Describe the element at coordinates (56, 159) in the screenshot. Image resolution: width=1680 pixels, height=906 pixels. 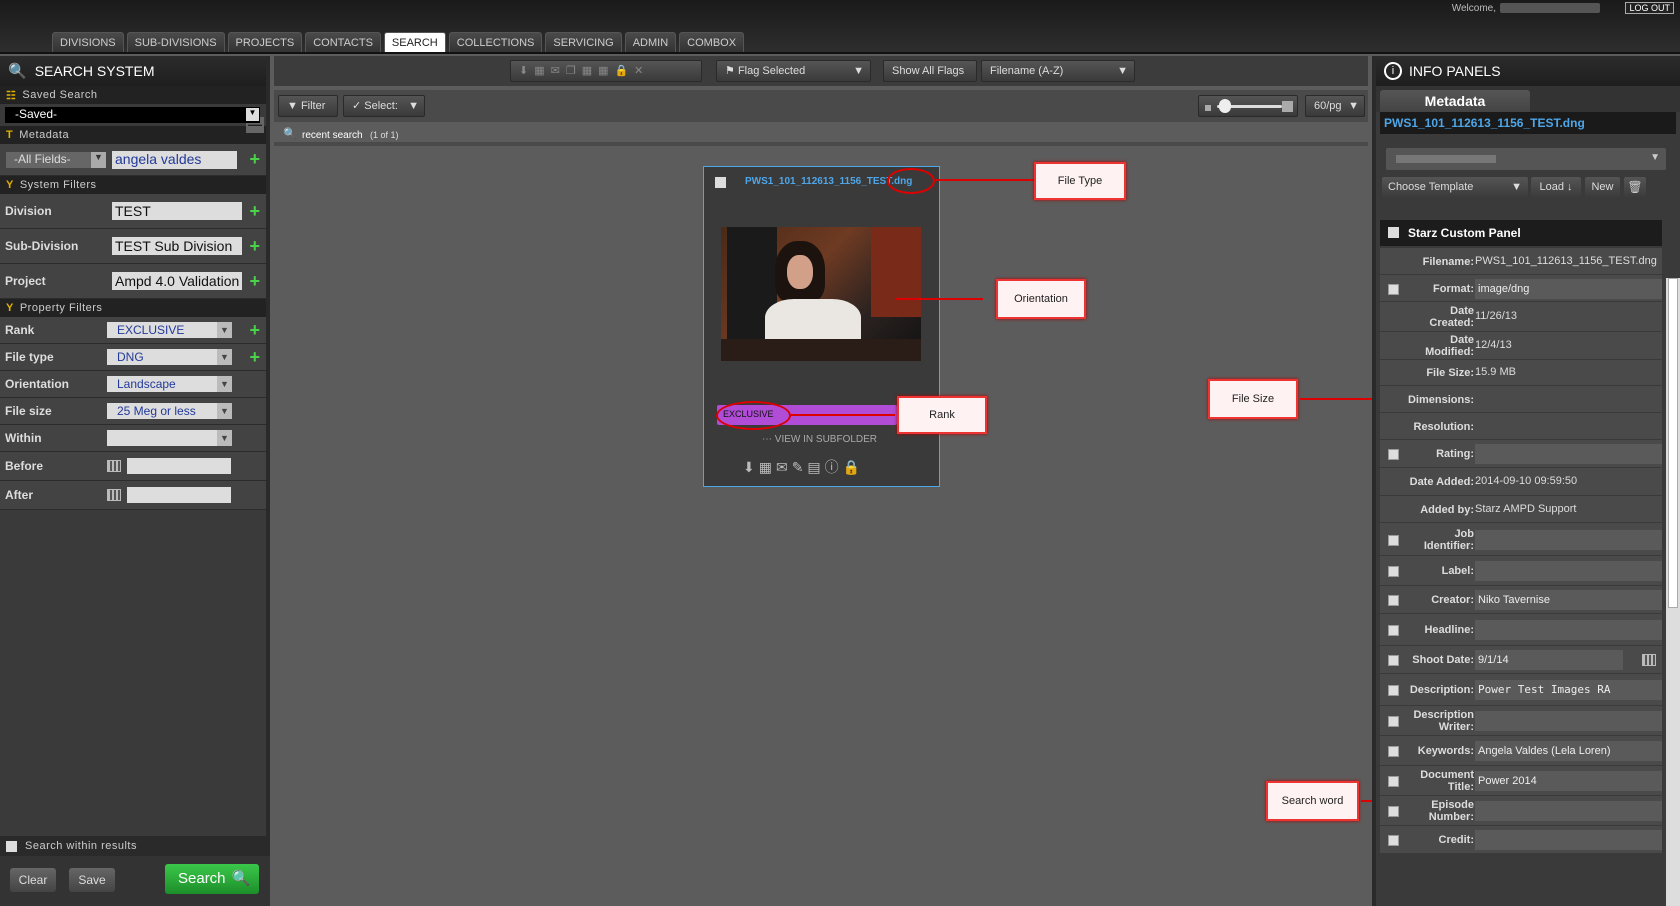
I see `metadata-field-select: -All Fields- ▼` at that location.